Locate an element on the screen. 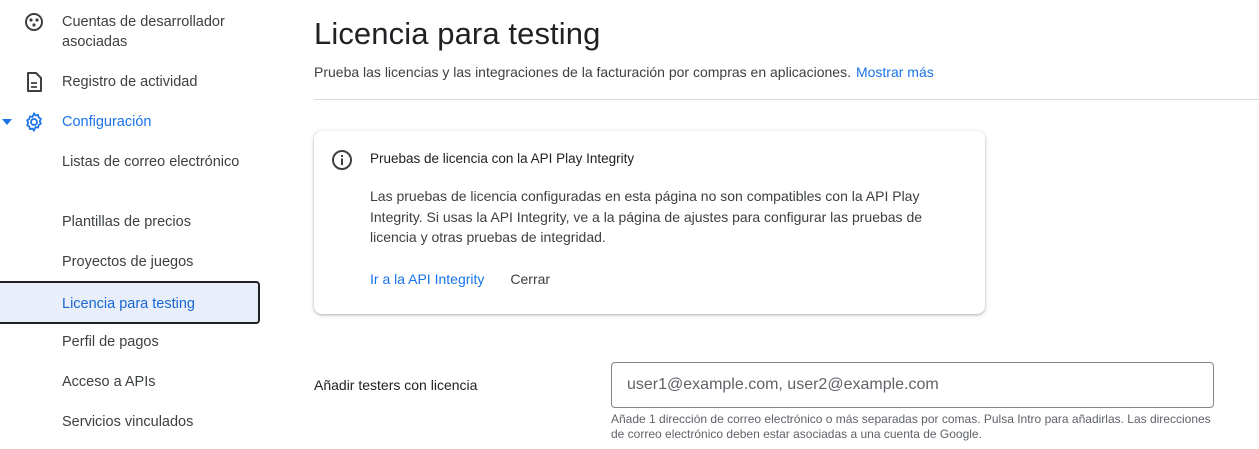 The image size is (1259, 449). sidebar-item-label: Registro de actividad is located at coordinates (130, 82).